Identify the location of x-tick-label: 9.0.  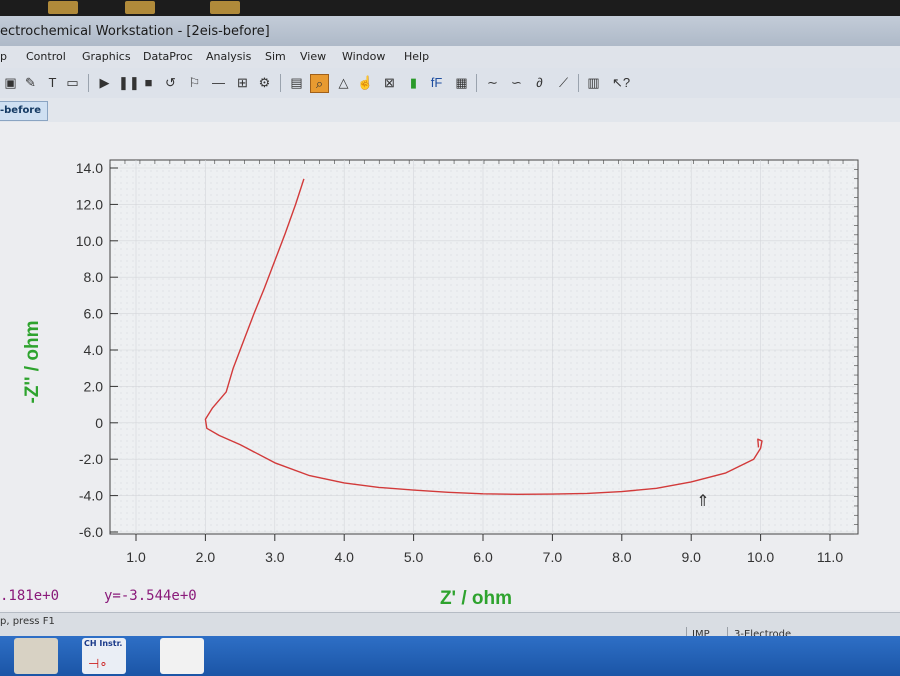
(691, 557).